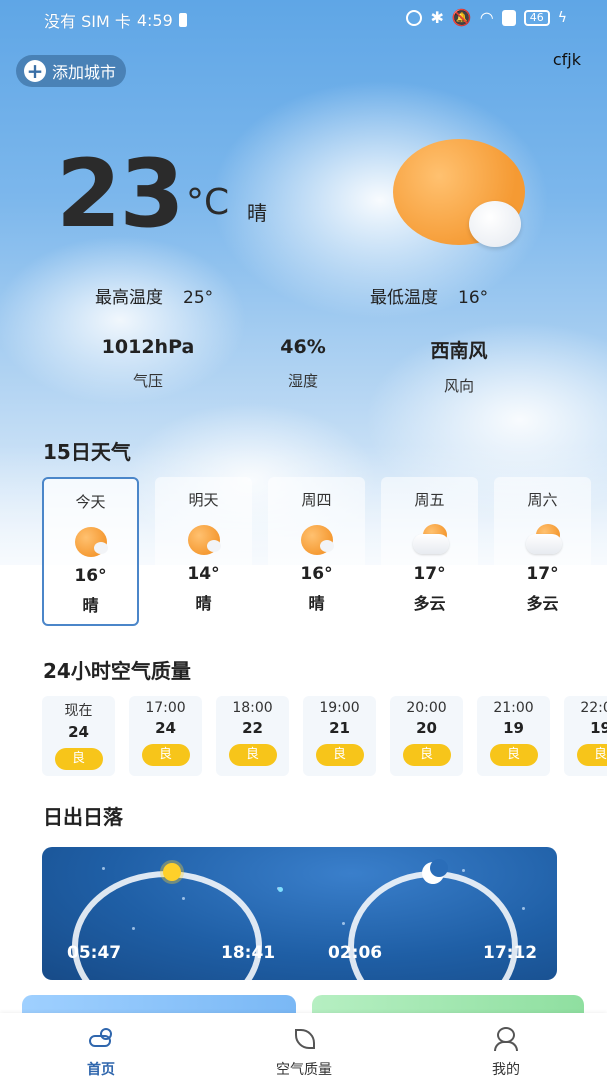  I want to click on aqi-hour: 20:00 20 良, so click(426, 736).